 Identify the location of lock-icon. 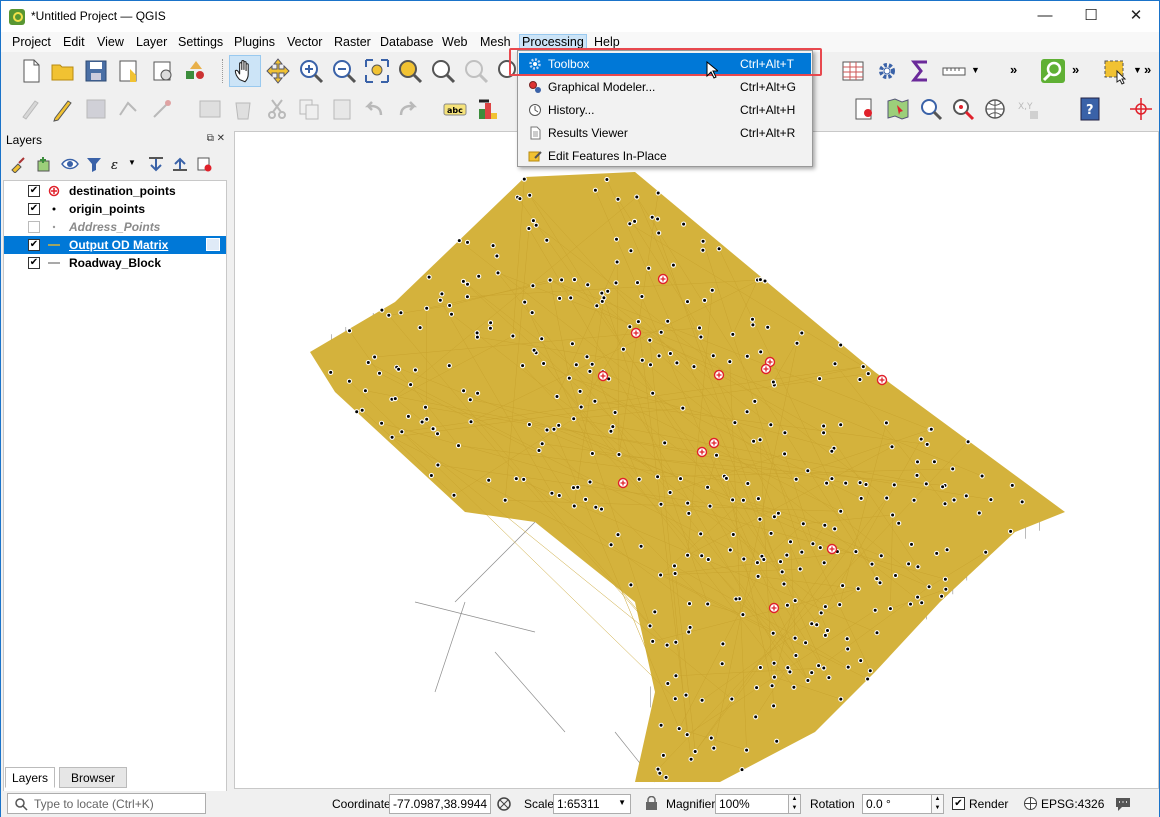
(651, 803).